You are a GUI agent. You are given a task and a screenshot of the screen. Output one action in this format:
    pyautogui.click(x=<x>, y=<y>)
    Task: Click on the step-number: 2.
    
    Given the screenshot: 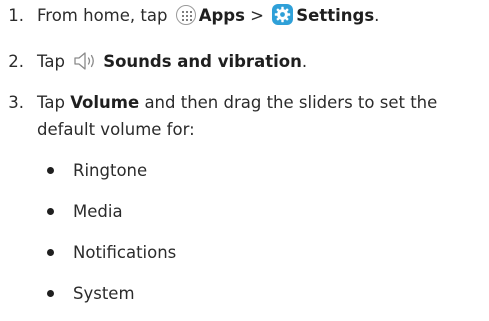 What is the action you would take?
    pyautogui.click(x=16, y=61)
    